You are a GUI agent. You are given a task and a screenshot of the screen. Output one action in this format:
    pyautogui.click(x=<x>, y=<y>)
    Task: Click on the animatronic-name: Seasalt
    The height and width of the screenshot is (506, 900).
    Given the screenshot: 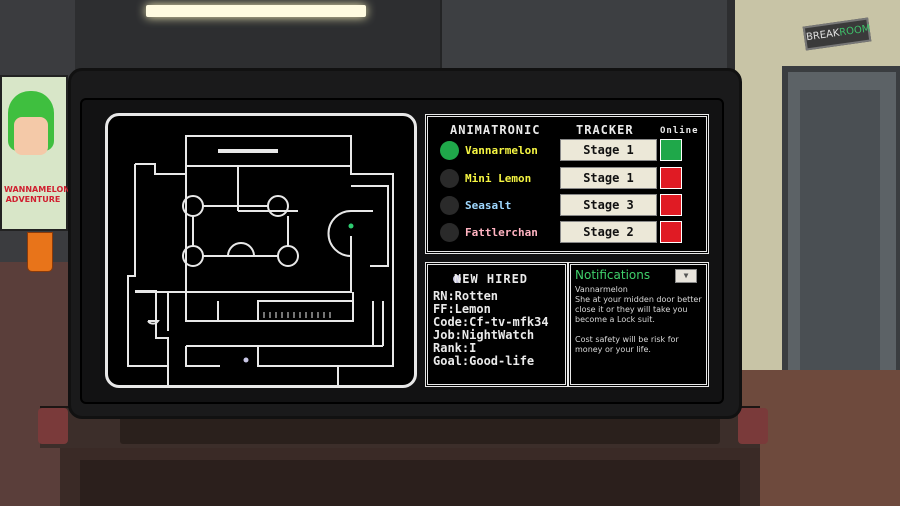 What is the action you would take?
    pyautogui.click(x=488, y=205)
    